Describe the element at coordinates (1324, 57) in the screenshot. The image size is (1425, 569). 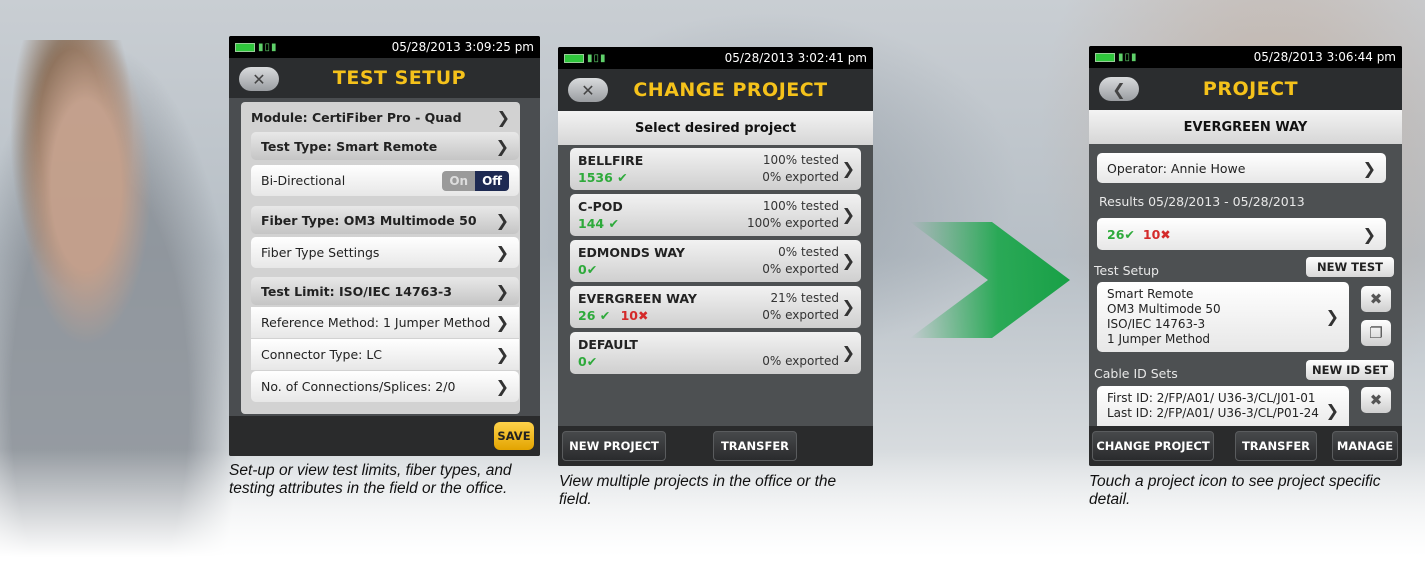
I see `status-time: 05/28/2013 3:06:44 pm` at that location.